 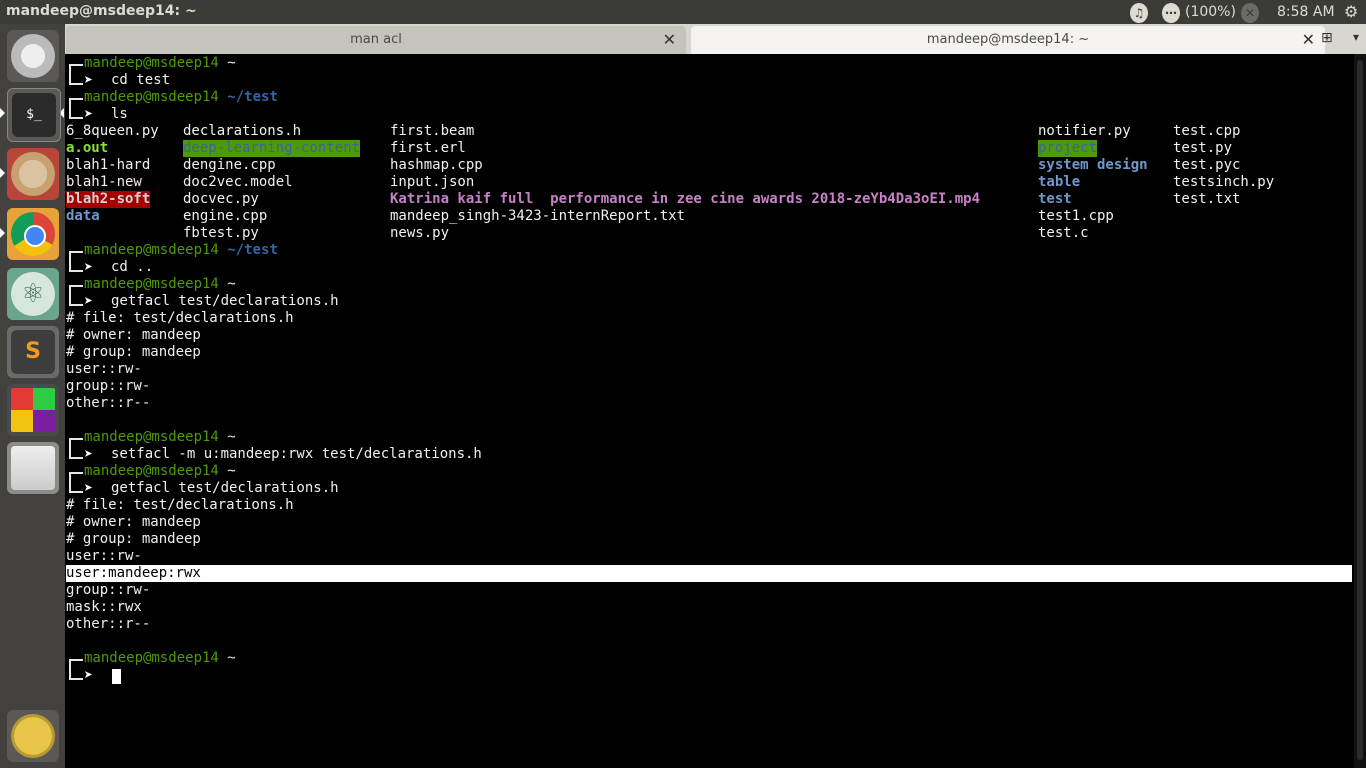 I want to click on output-line: other::r--, so click(x=108, y=624).